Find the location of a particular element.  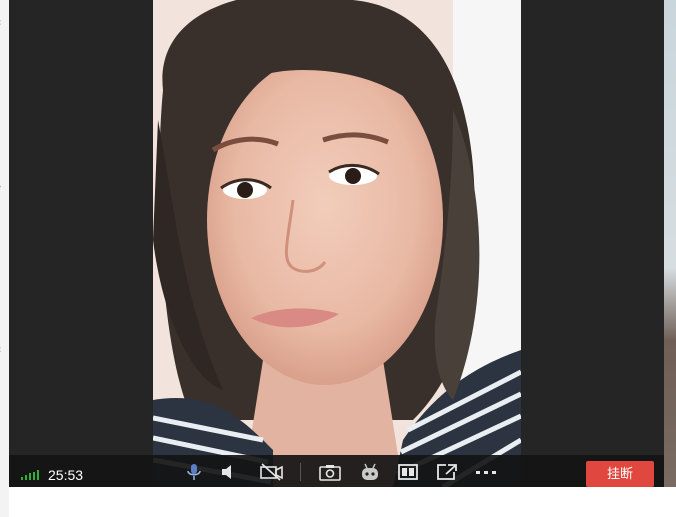

beauty-filter-button is located at coordinates (370, 472).